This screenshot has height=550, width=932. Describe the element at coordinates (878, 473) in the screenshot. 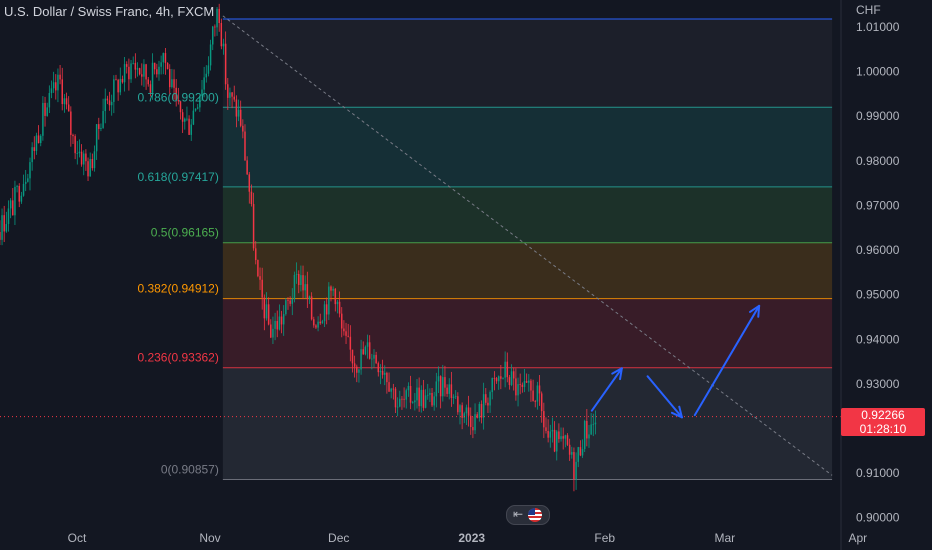

I see `y-tick-label: 0.91000` at that location.